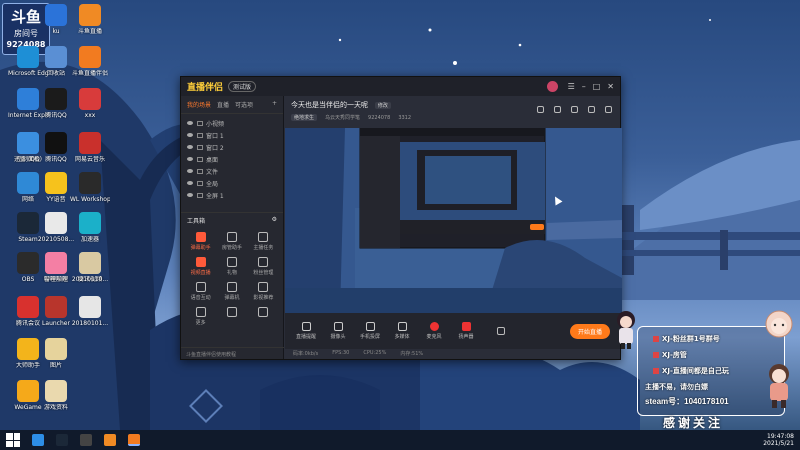 The width and height of the screenshot is (800, 450). I want to click on tool-label: 更多, so click(200, 323).